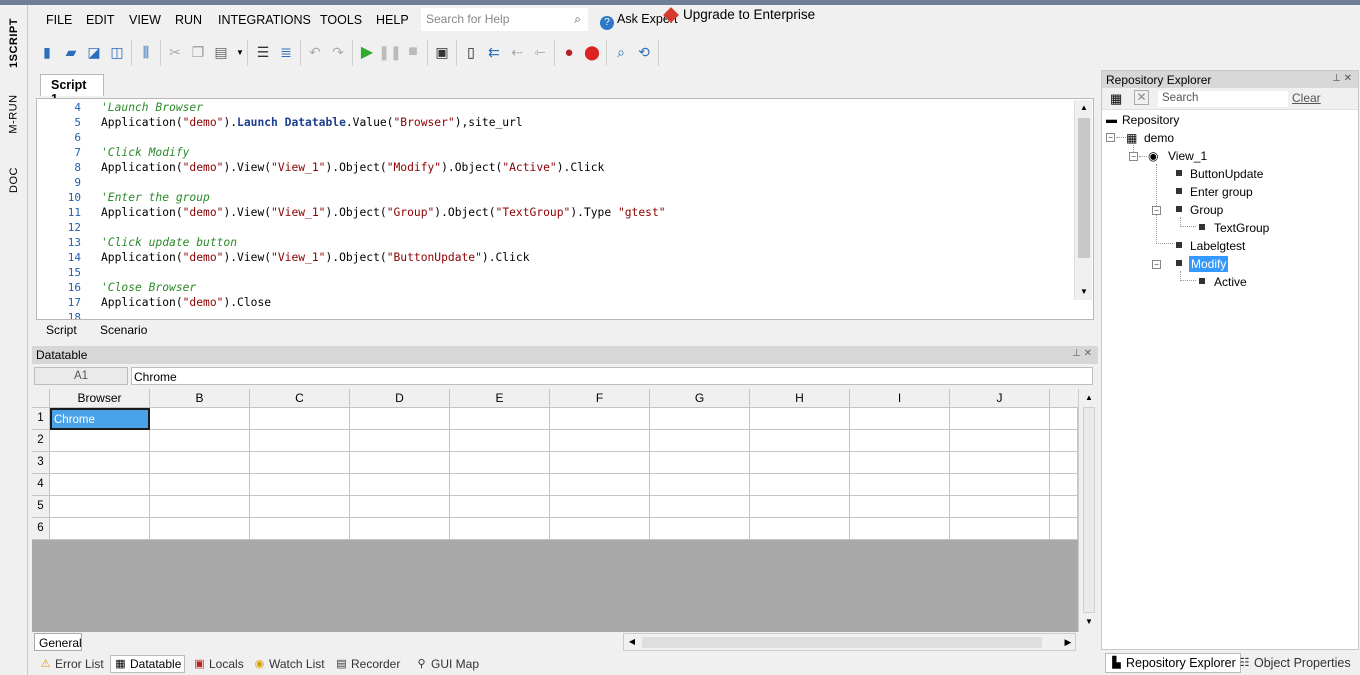 The height and width of the screenshot is (675, 1360). Describe the element at coordinates (14, 114) in the screenshot. I see `sidebar-tab-m-run: M-RUN` at that location.